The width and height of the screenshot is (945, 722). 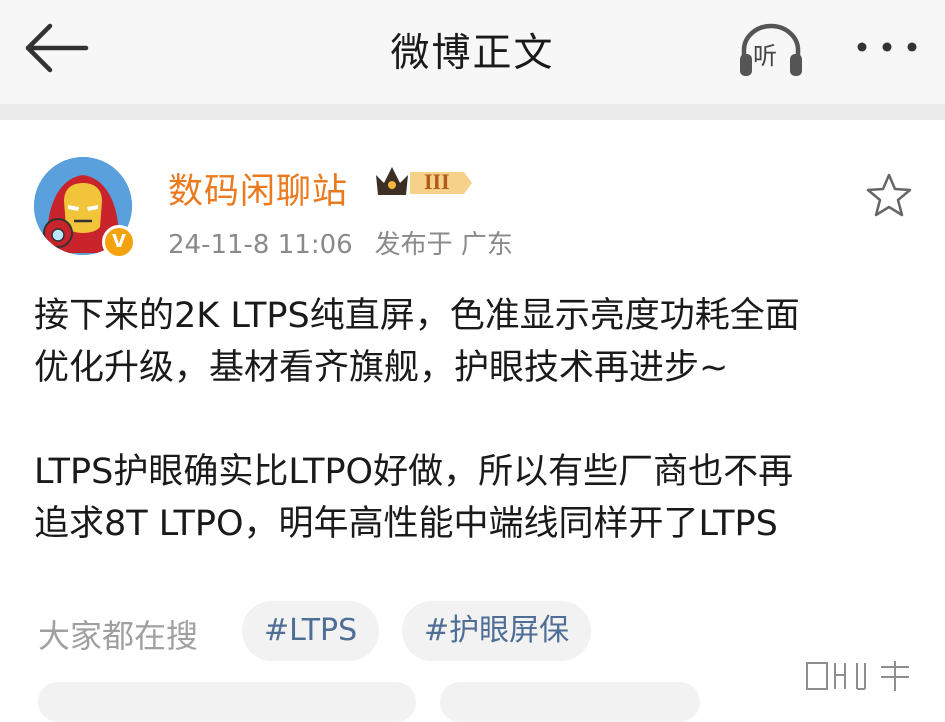 I want to click on top-bar: 微博正文 听, so click(x=472, y=52).